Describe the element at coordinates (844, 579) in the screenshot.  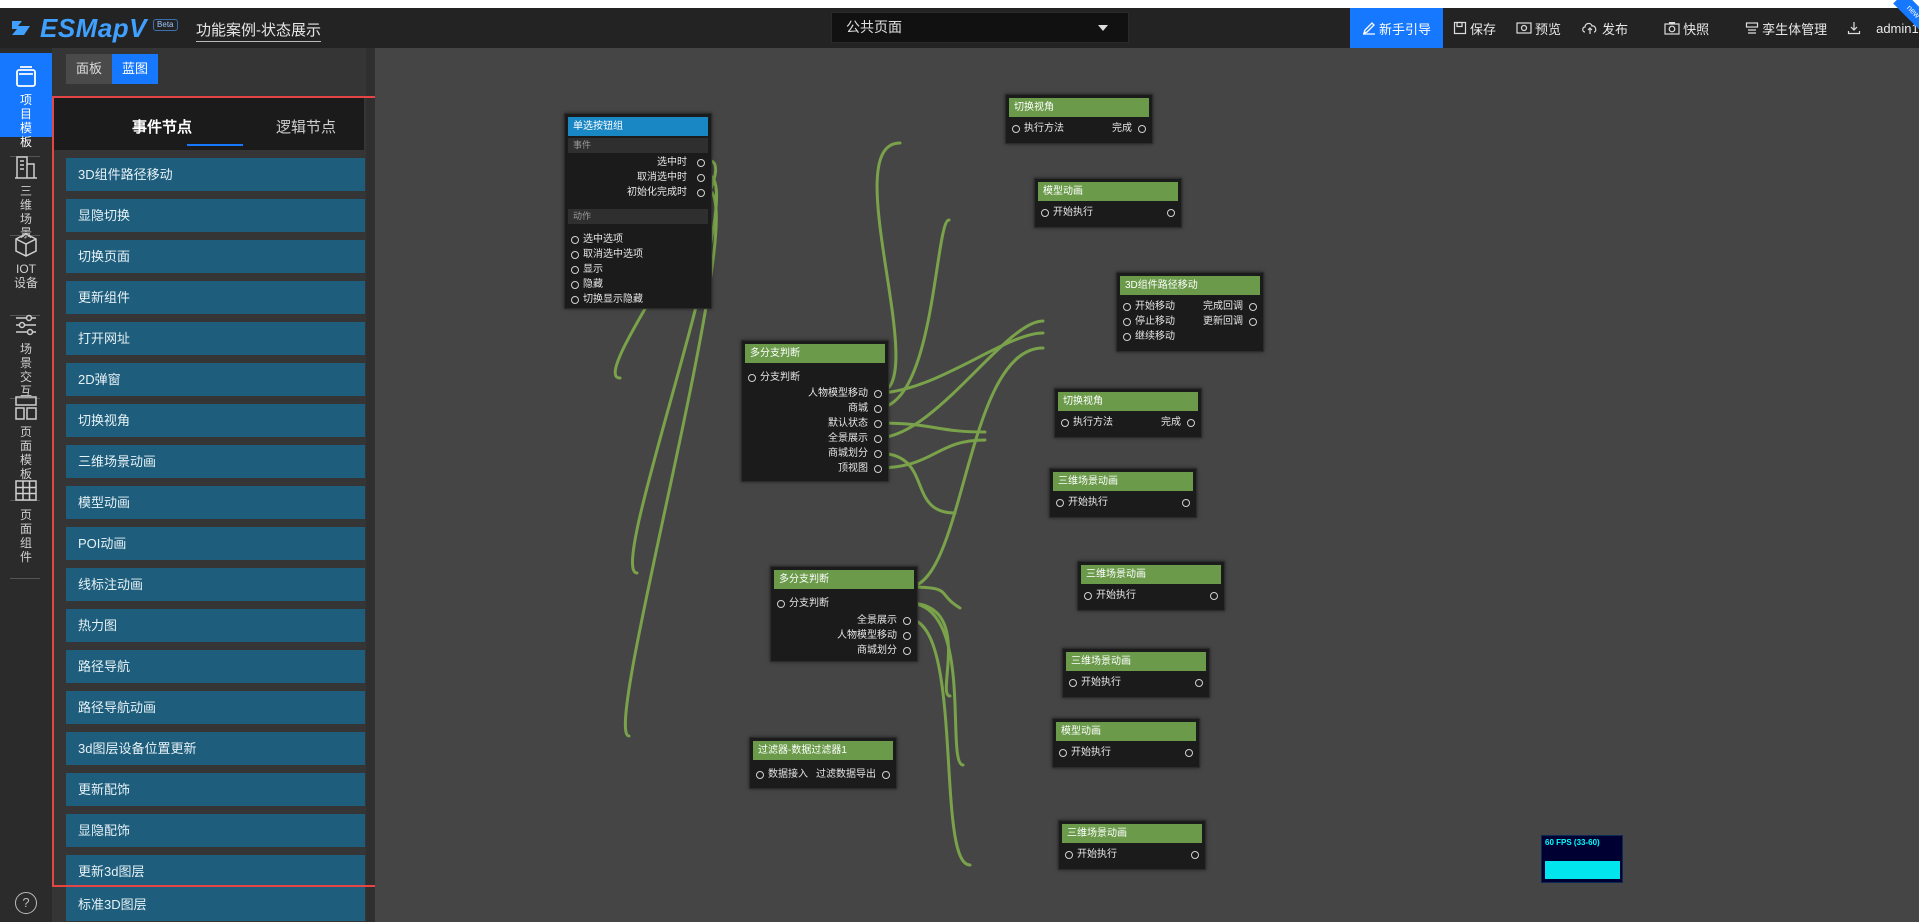
I see `node-title: 多分支判断` at that location.